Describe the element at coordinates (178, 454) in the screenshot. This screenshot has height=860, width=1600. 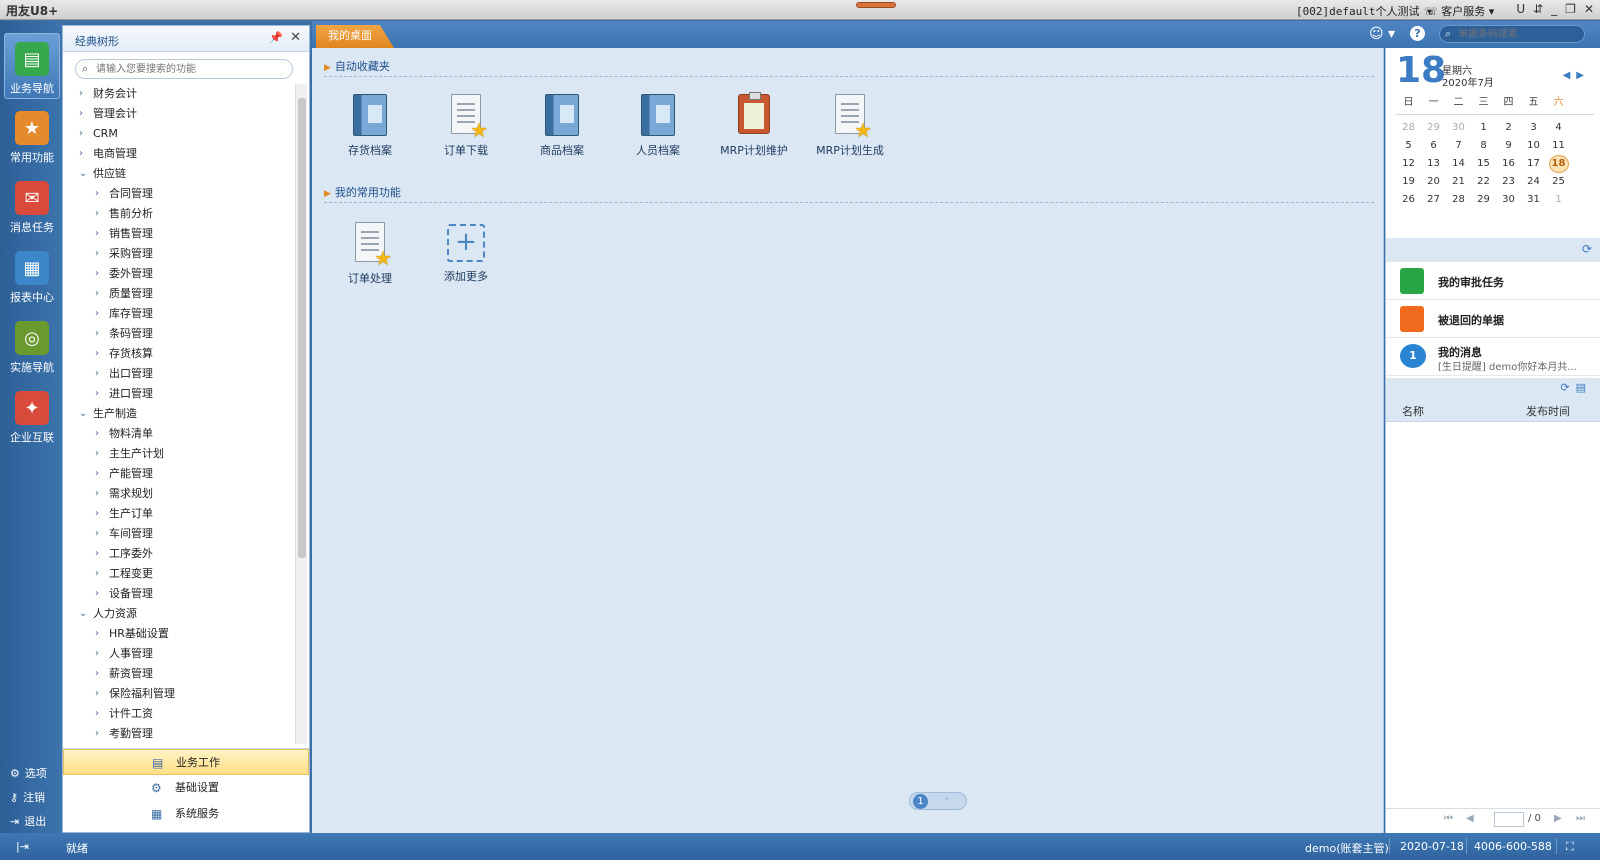
I see `tree-node-item: › 主生产计划` at that location.